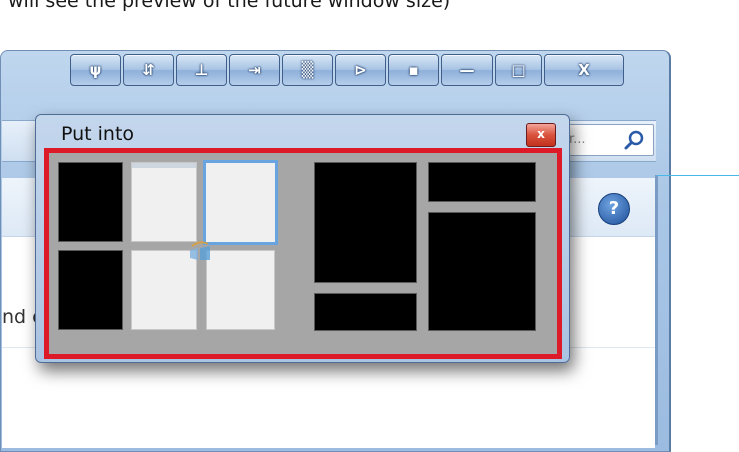 The height and width of the screenshot is (452, 739). What do you see at coordinates (201, 70) in the screenshot?
I see `tile-button: ⊥` at bounding box center [201, 70].